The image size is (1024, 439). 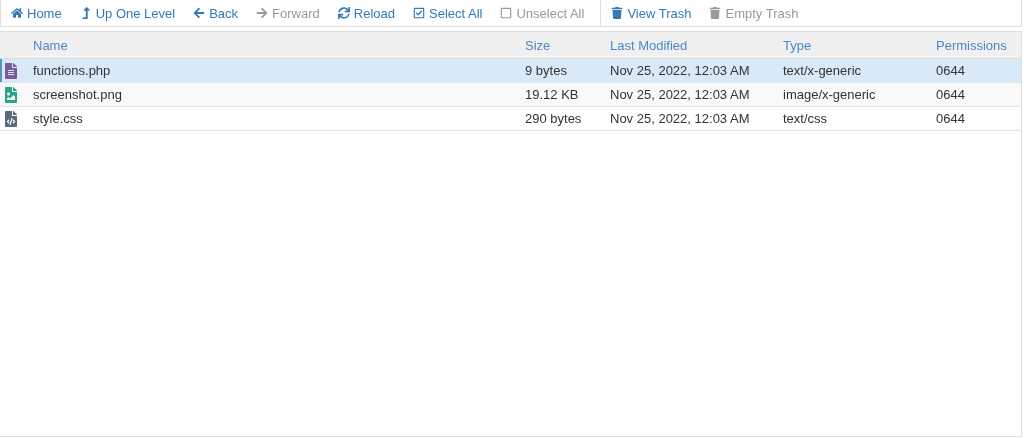 What do you see at coordinates (11, 118) in the screenshot?
I see `code-file-icon` at bounding box center [11, 118].